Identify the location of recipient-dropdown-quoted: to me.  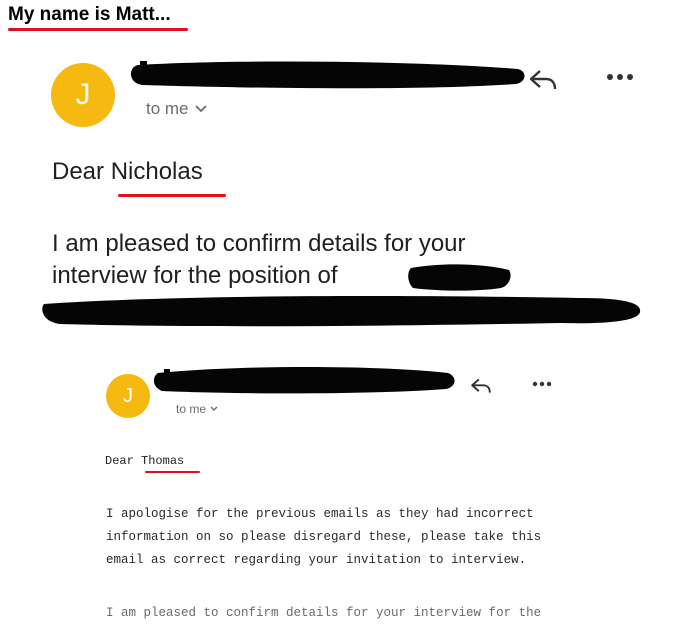
(197, 409).